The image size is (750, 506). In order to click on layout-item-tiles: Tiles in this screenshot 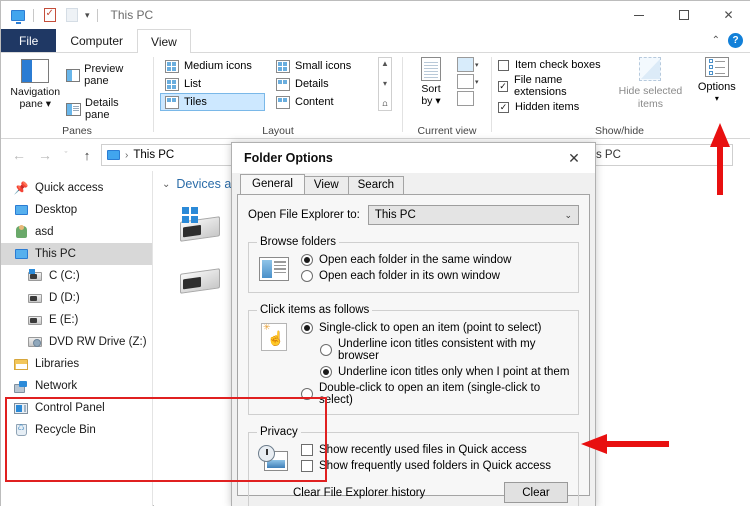, I will do `click(212, 102)`.